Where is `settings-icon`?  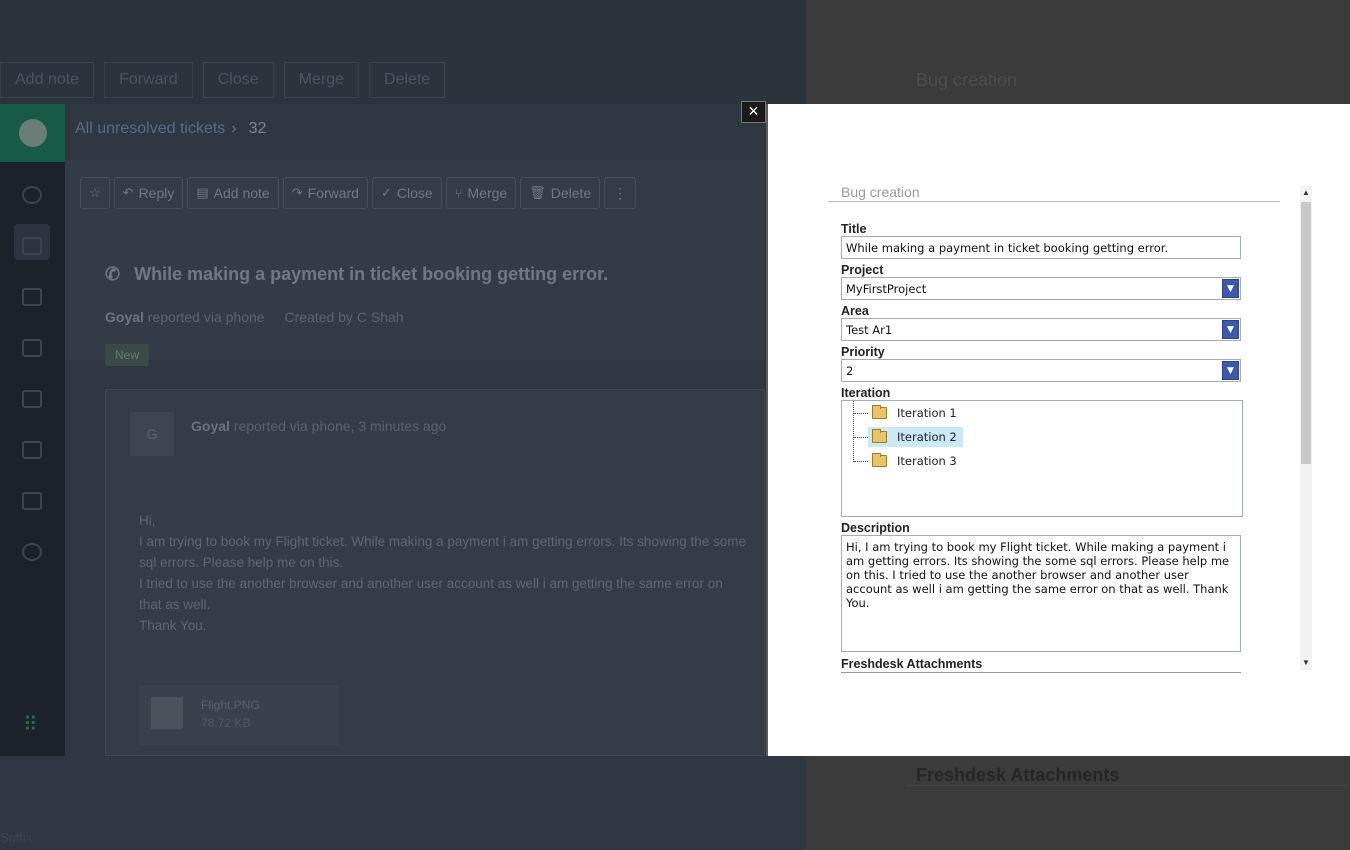 settings-icon is located at coordinates (32, 552).